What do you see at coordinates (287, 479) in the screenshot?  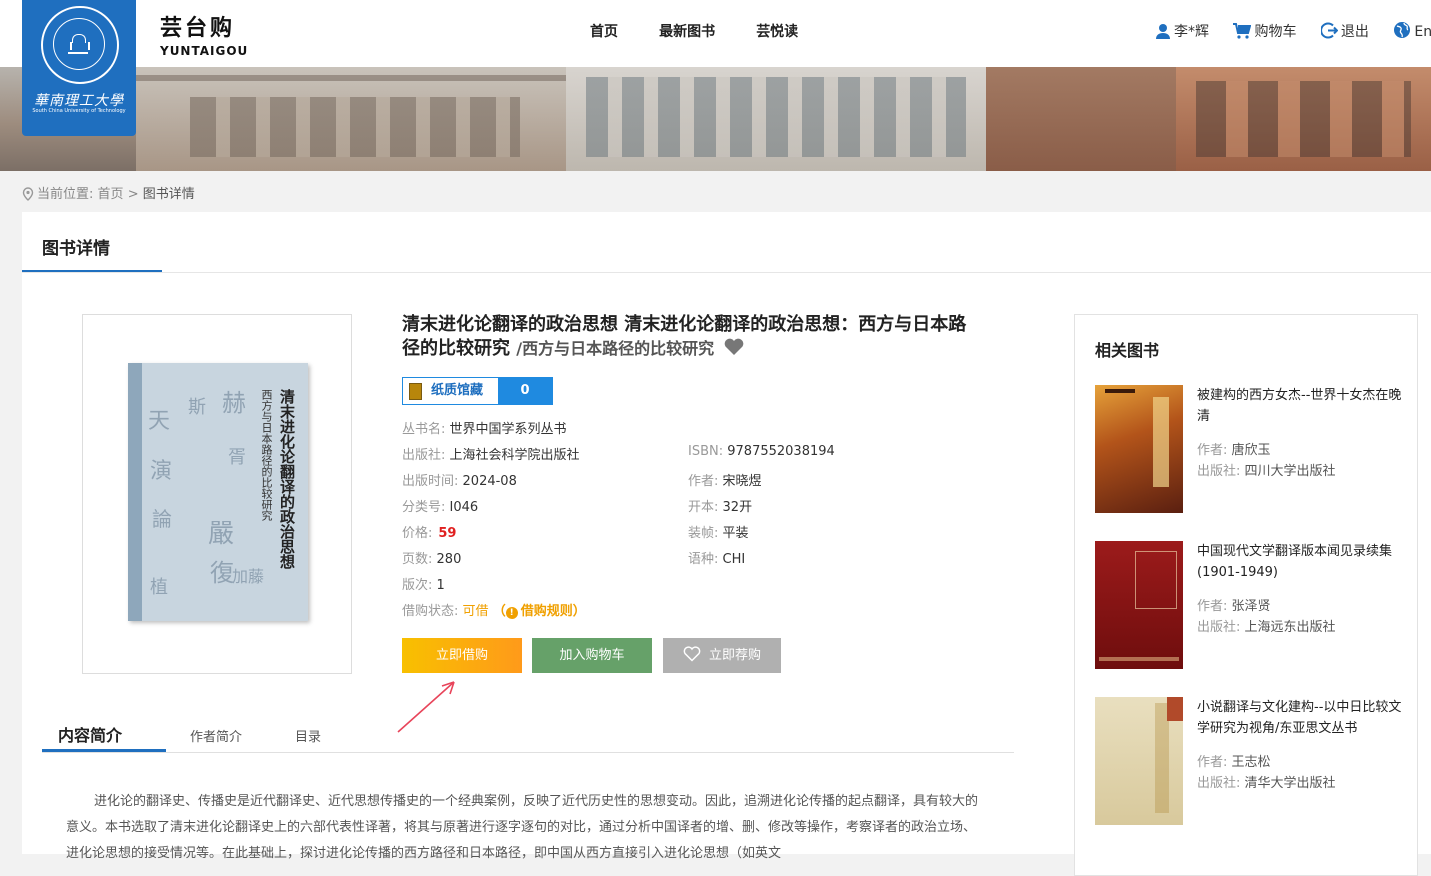 I see `cover-title: 清末进化论翻译的政治思想` at bounding box center [287, 479].